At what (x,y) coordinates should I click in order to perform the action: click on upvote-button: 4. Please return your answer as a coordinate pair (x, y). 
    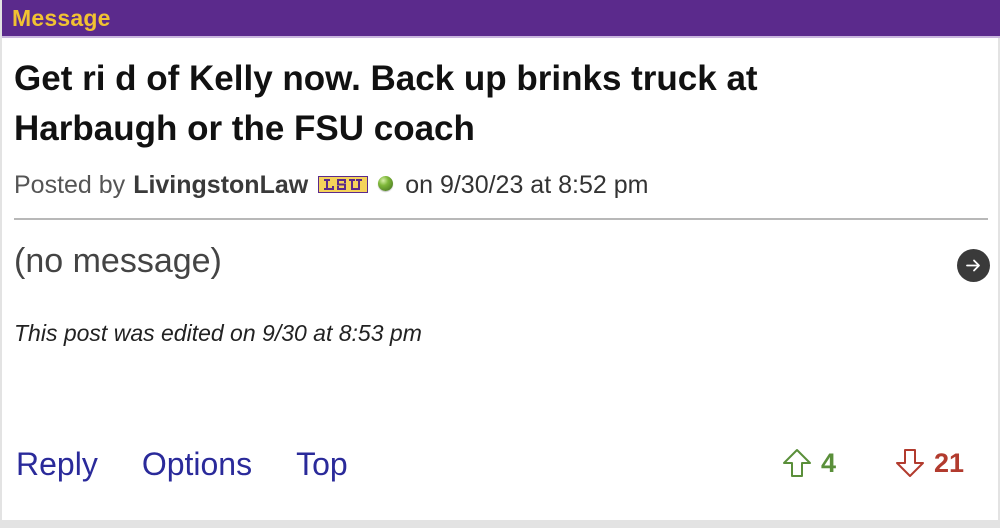
    Looking at the image, I should click on (808, 463).